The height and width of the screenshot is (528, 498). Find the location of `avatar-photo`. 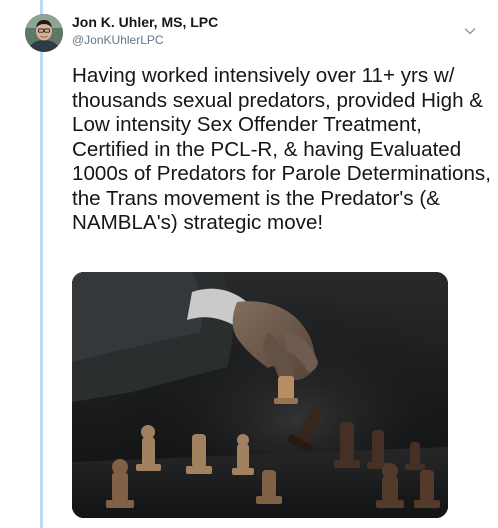

avatar-photo is located at coordinates (44, 33).